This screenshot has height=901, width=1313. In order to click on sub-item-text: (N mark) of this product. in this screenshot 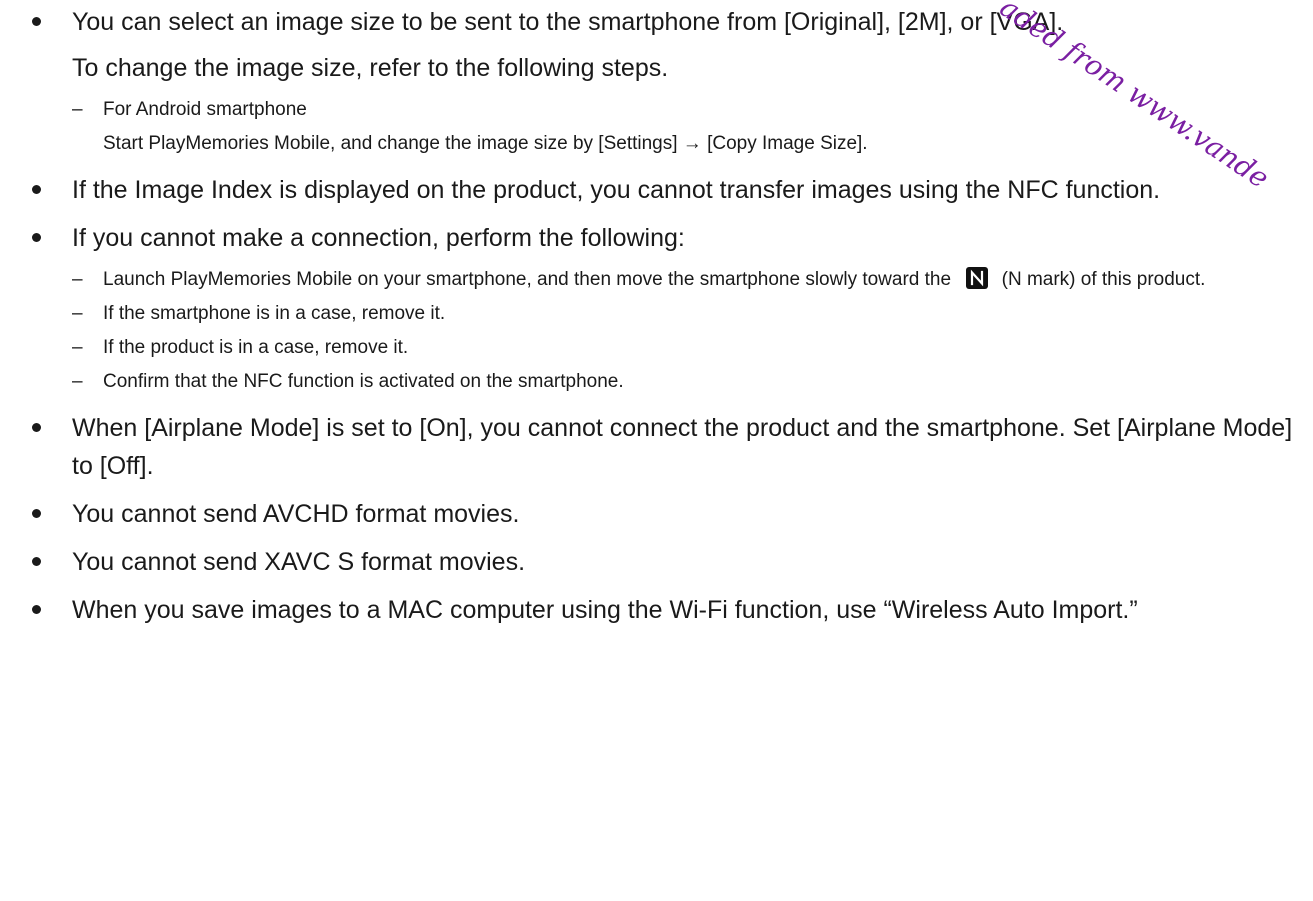, I will do `click(1103, 279)`.